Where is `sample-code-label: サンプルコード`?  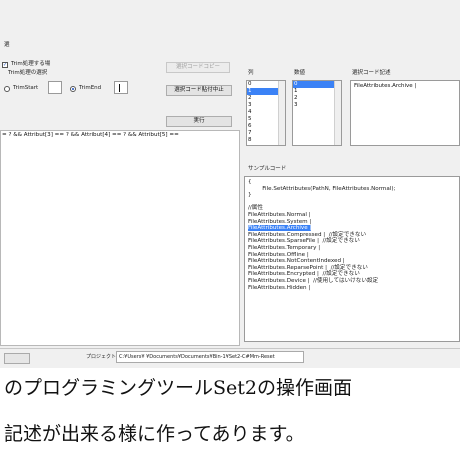
sample-code-label: サンプルコード is located at coordinates (267, 169).